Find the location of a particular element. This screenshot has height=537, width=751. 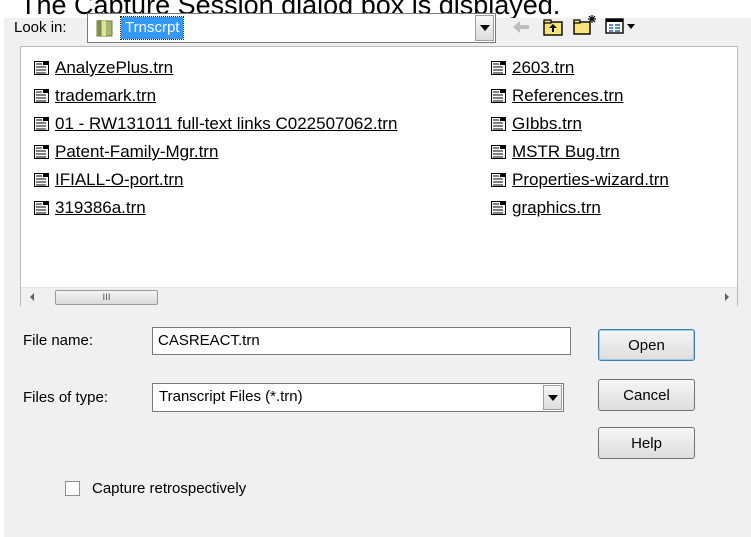

file-item: Patent-Family-Mgr.trn is located at coordinates (126, 152).